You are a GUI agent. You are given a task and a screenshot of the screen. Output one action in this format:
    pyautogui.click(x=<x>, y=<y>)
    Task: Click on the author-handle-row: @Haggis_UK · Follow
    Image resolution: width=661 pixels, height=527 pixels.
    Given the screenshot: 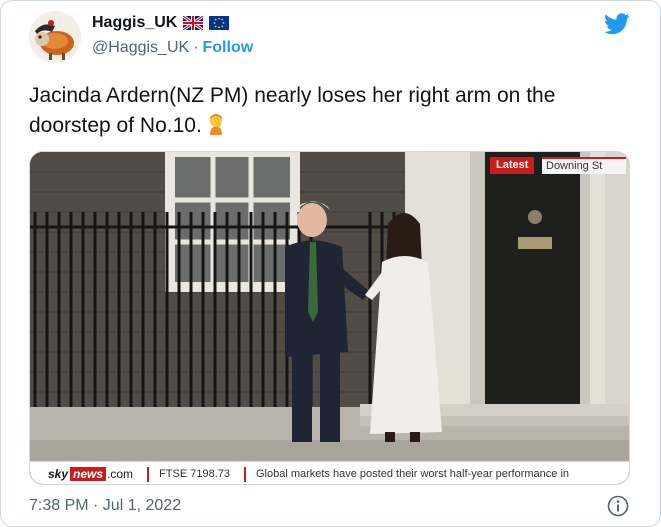 What is the action you would take?
    pyautogui.click(x=172, y=48)
    